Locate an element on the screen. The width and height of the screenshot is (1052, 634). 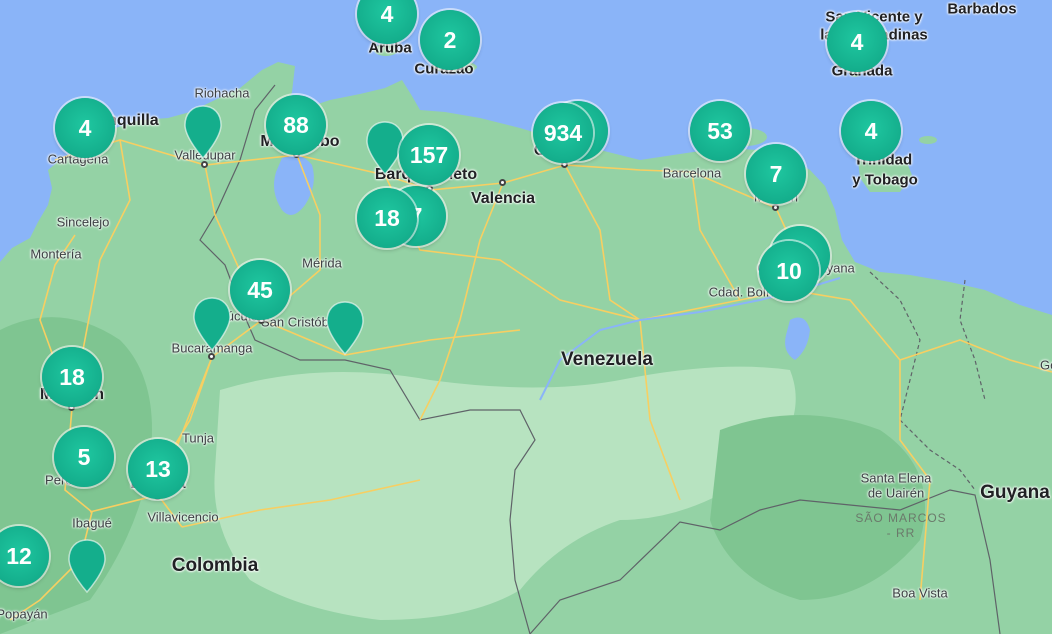
cluster-marker-maturin: 7 is located at coordinates (776, 174).